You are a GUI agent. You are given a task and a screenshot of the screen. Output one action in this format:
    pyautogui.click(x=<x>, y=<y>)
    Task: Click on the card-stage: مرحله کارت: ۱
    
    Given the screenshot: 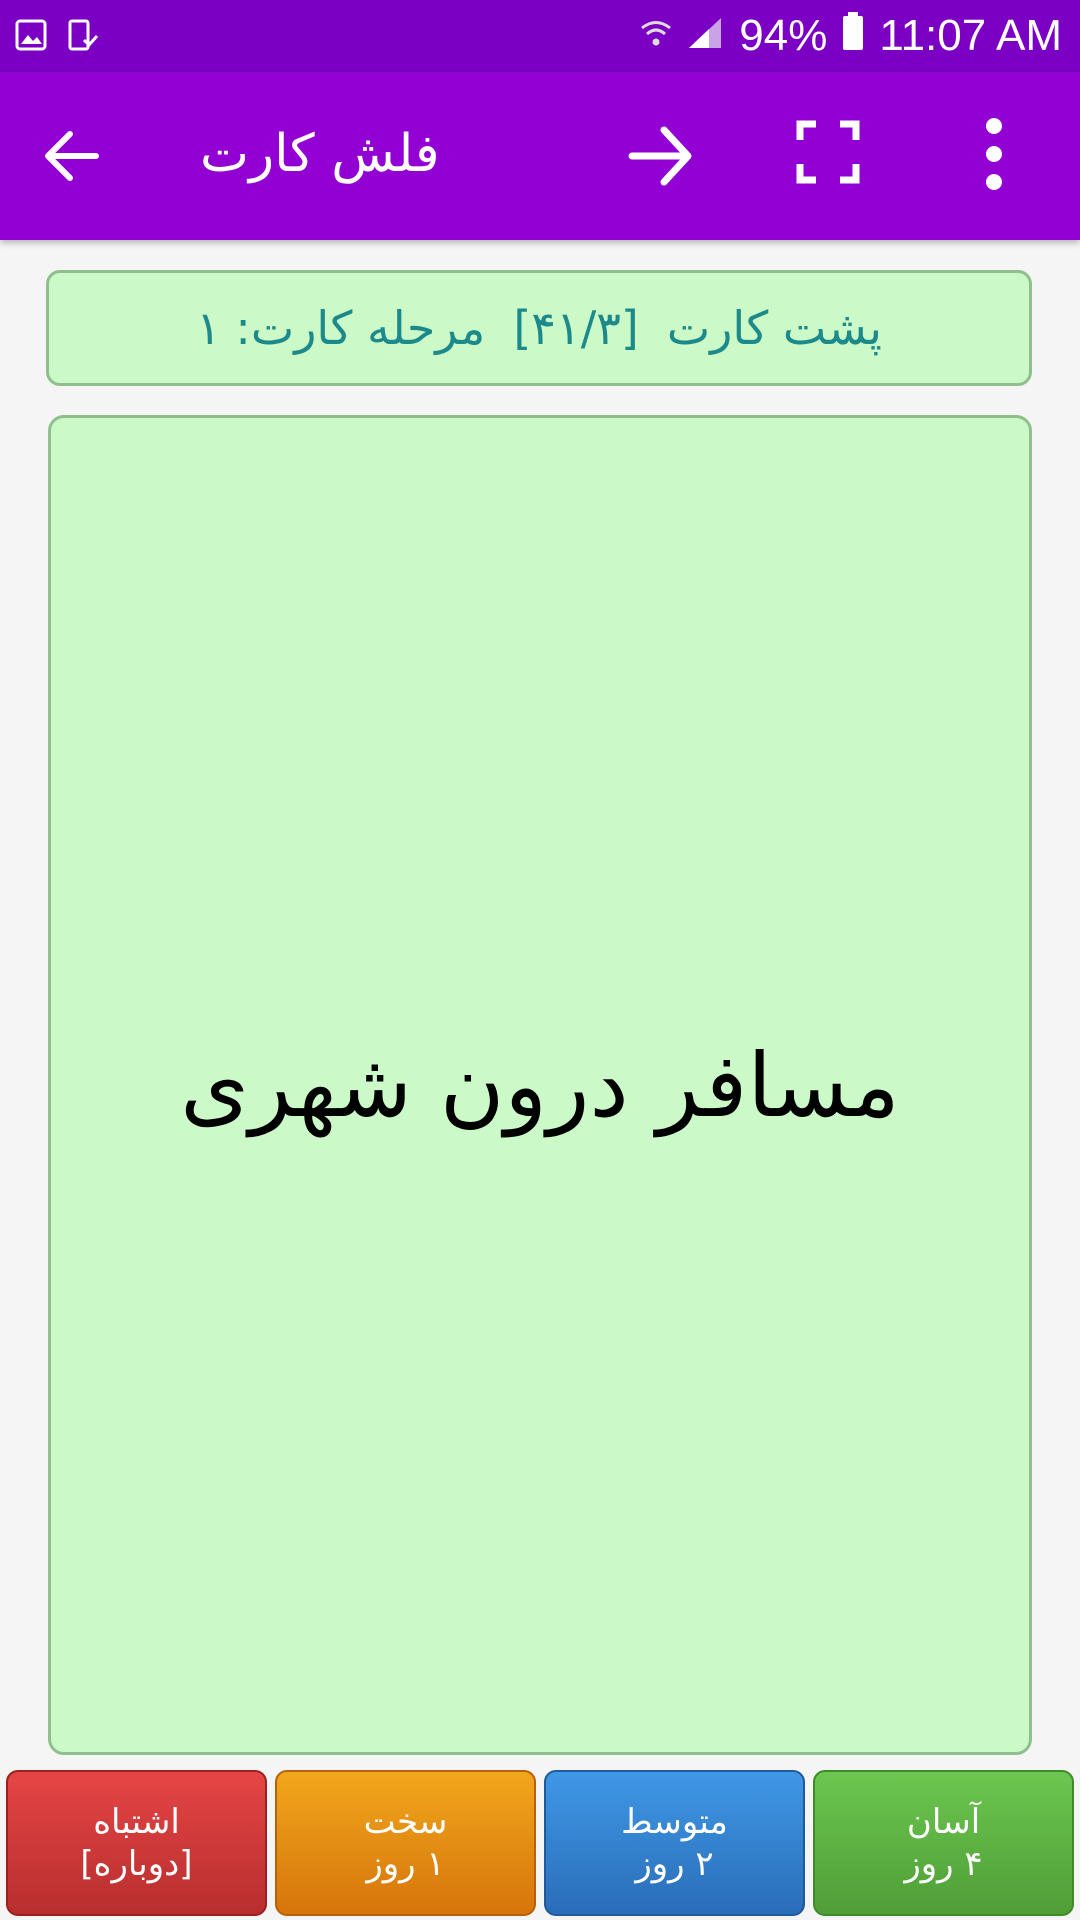 What is the action you would take?
    pyautogui.click(x=341, y=328)
    